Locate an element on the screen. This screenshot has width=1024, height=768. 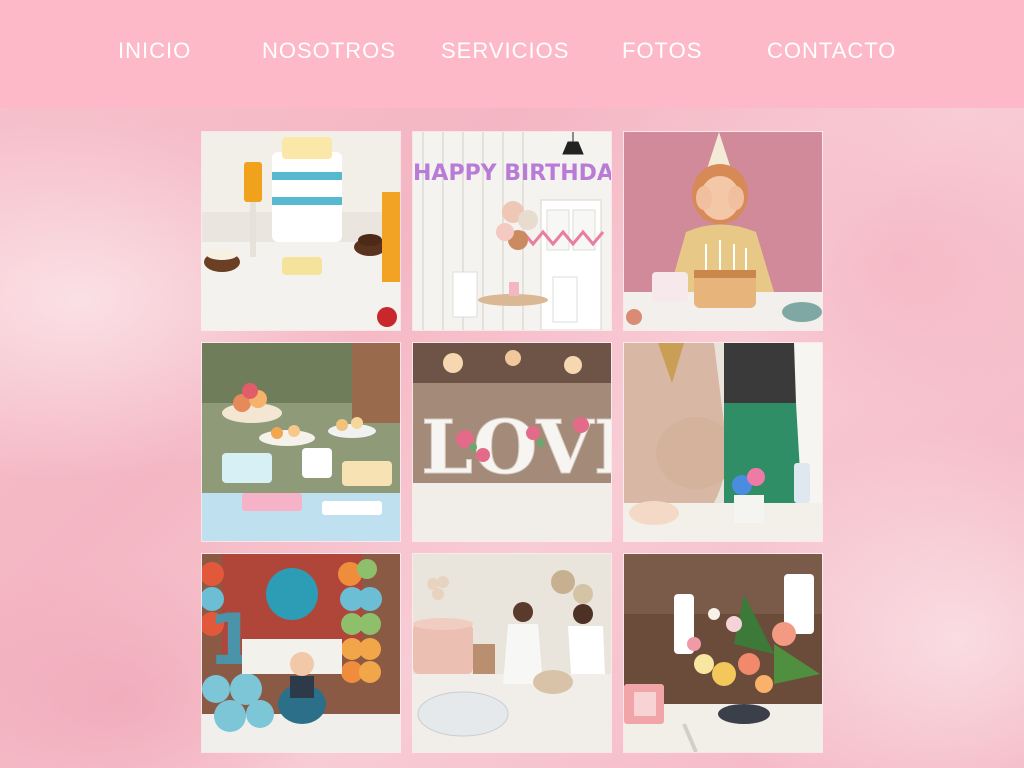
gallery-photo-family-party is located at coordinates (512, 653).